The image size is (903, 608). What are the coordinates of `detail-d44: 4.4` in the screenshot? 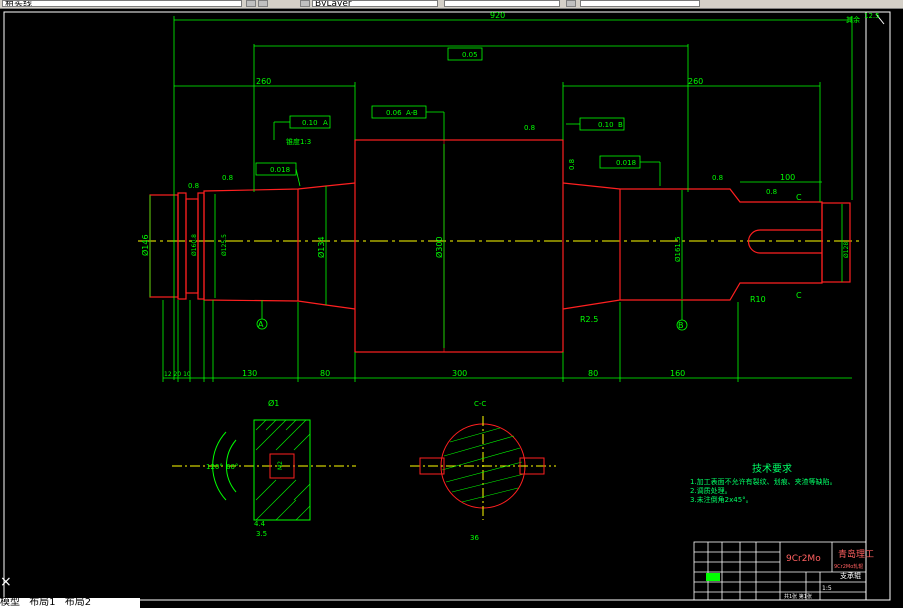 It's located at (260, 524).